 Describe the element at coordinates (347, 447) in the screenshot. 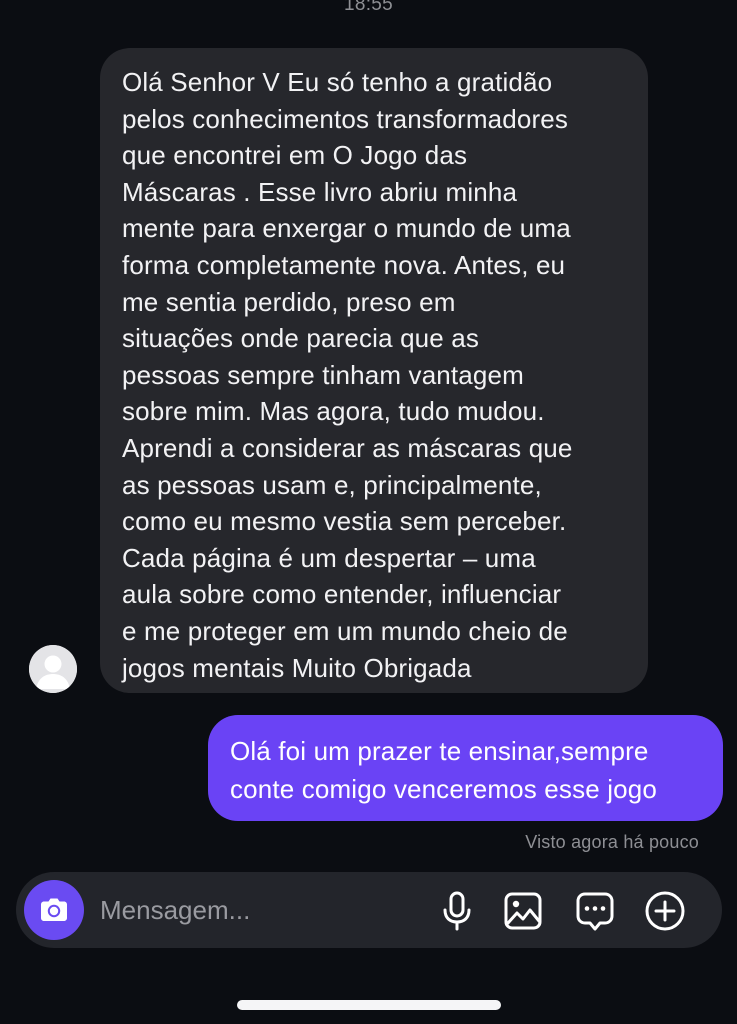

I see `incoming-message-line: Aprendi a considerar as máscaras que` at that location.